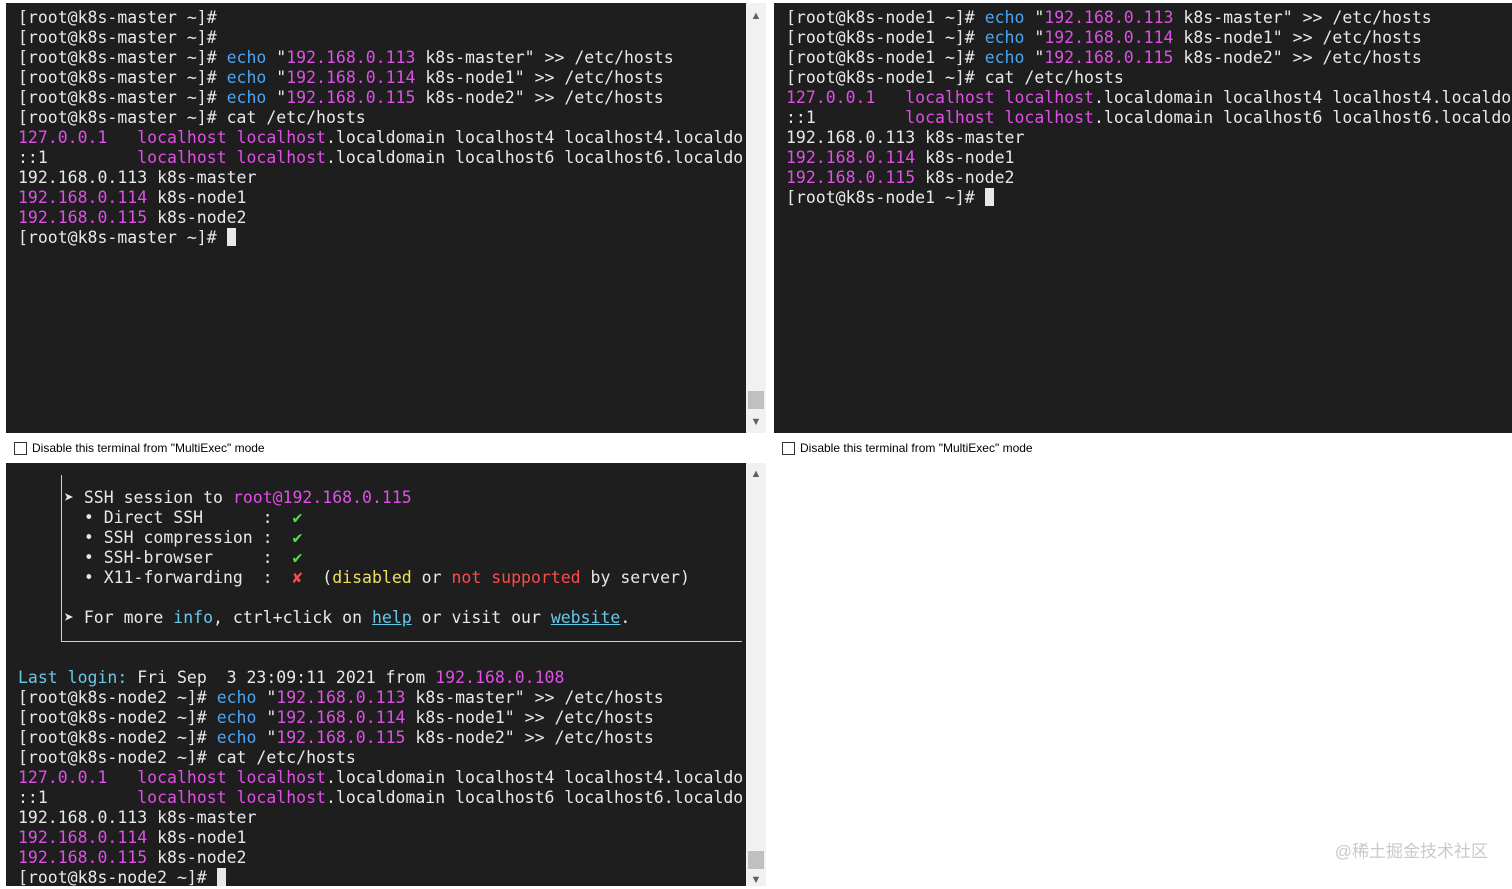  Describe the element at coordinates (1411, 851) in the screenshot. I see `watermark: @稀土掘金技术社区` at that location.